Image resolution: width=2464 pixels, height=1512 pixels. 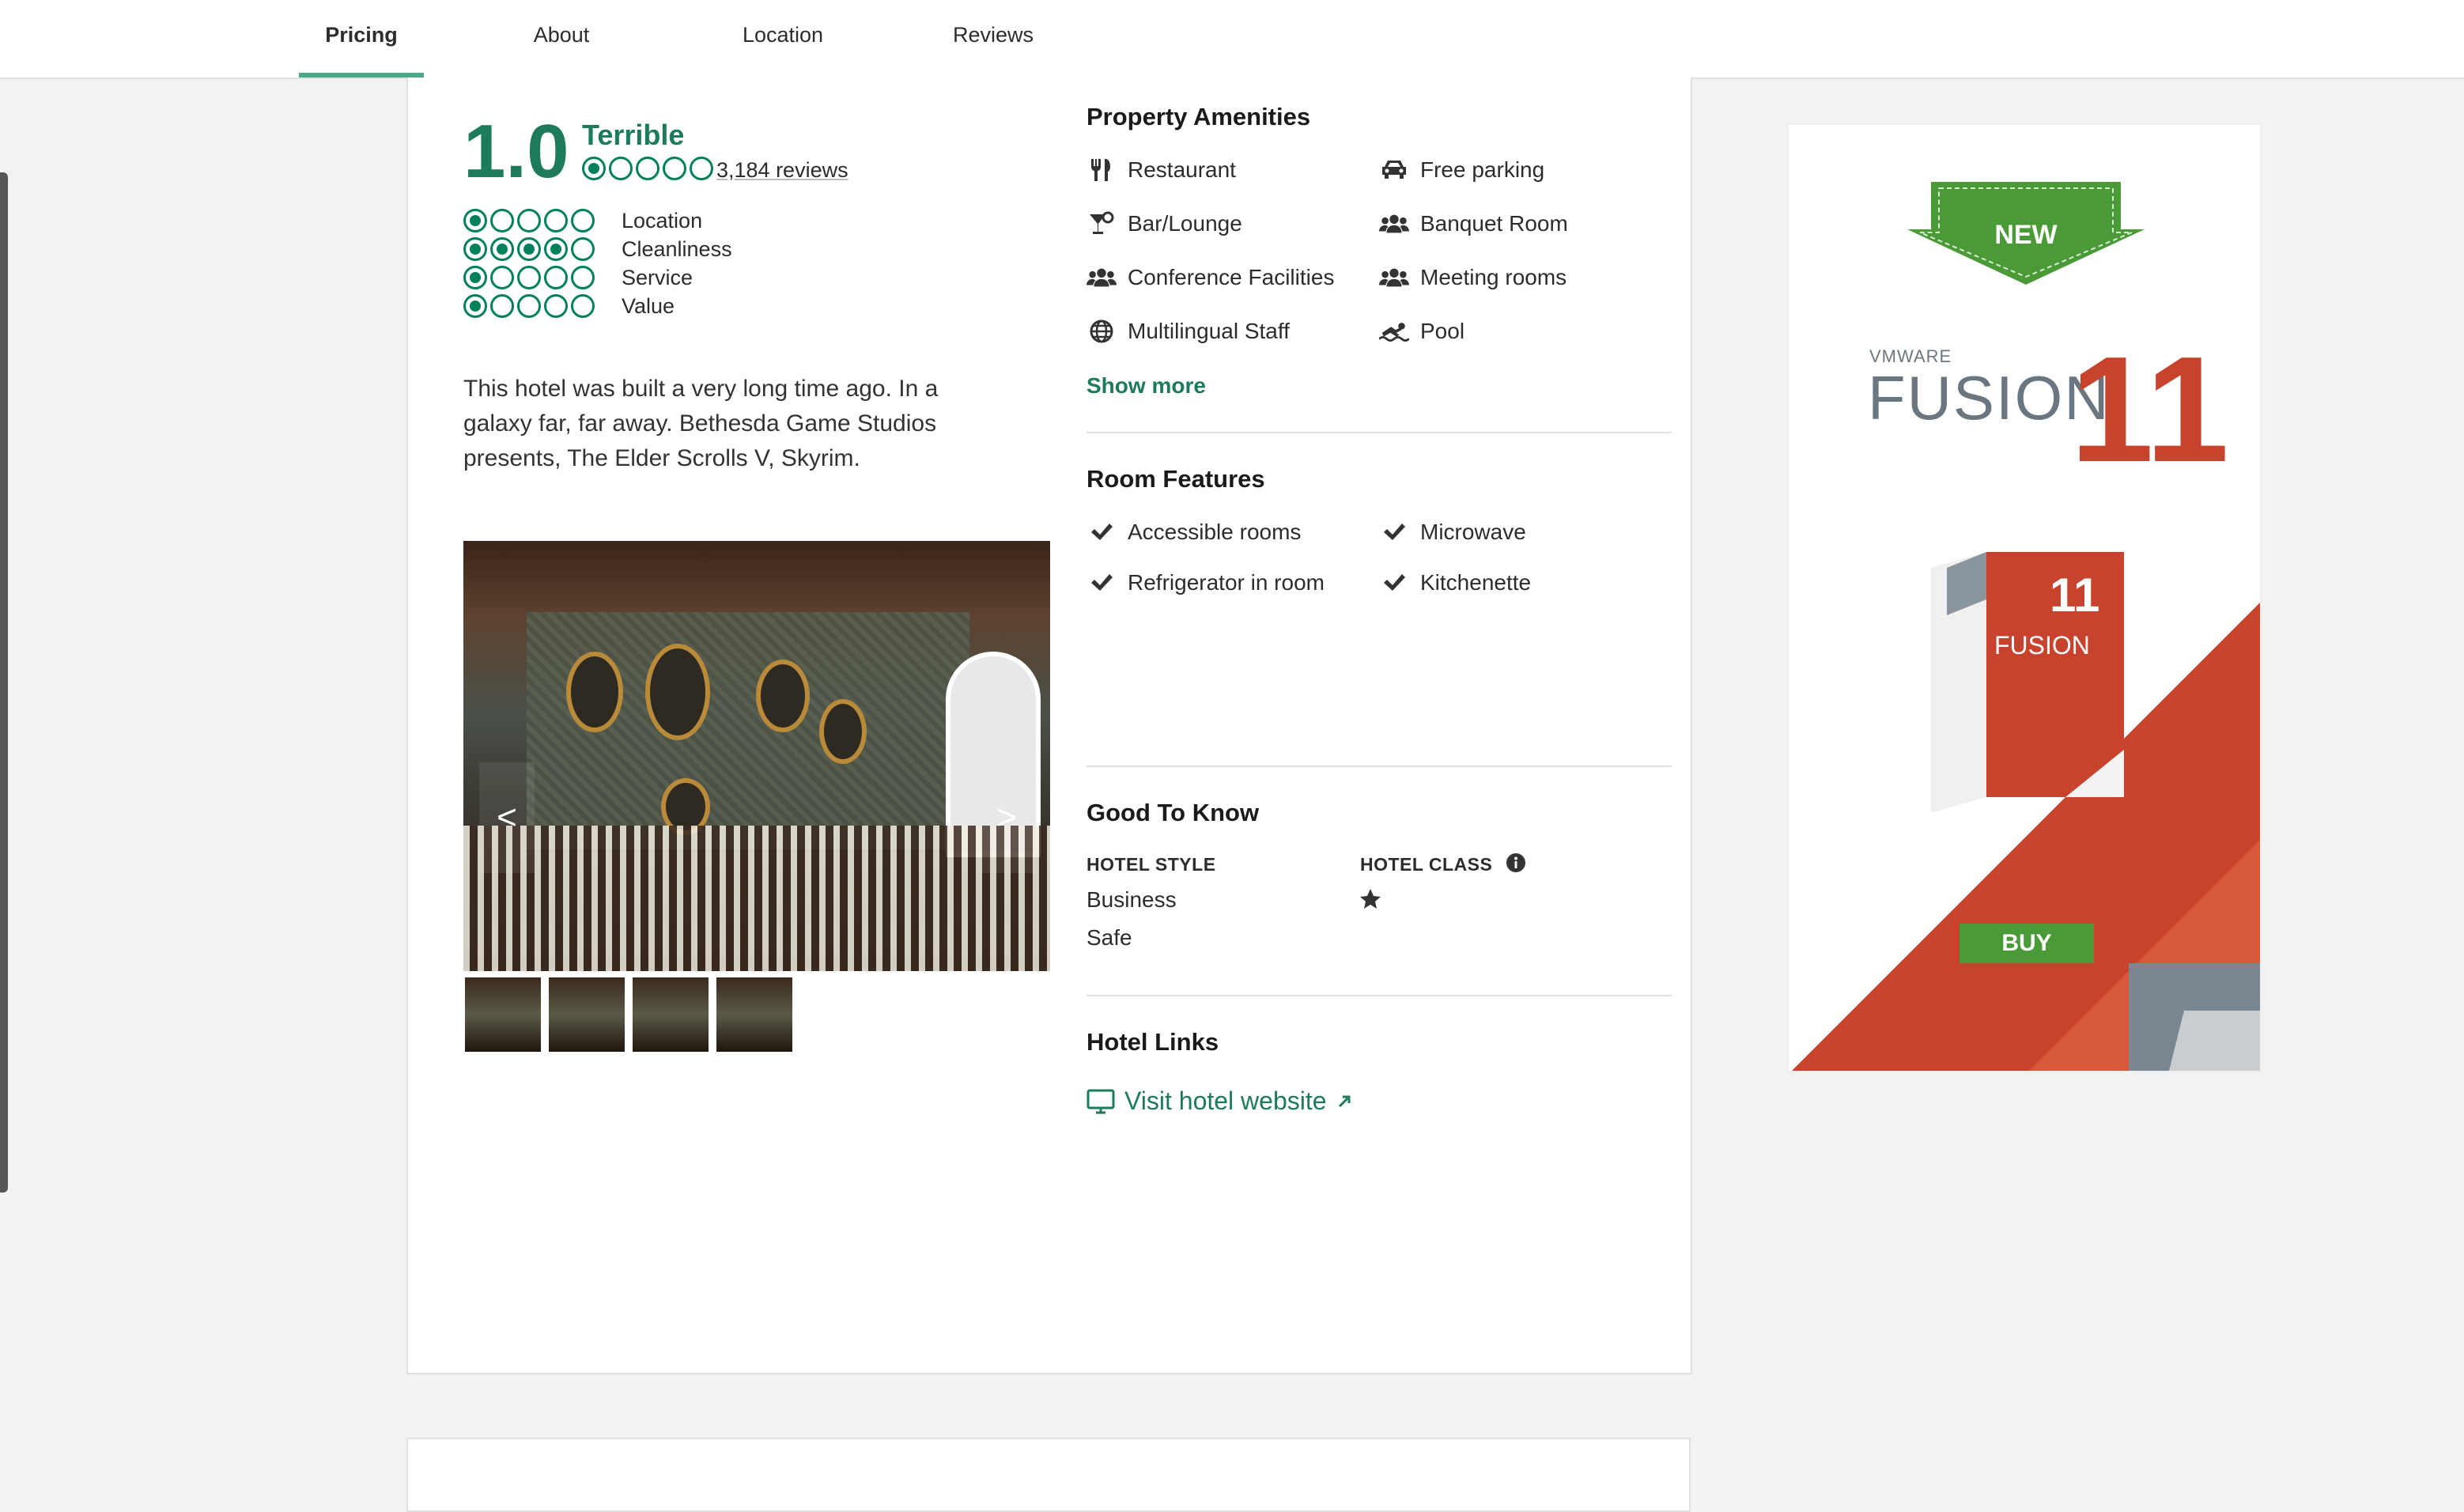 What do you see at coordinates (1146, 386) in the screenshot?
I see `show-more-link: Show more` at bounding box center [1146, 386].